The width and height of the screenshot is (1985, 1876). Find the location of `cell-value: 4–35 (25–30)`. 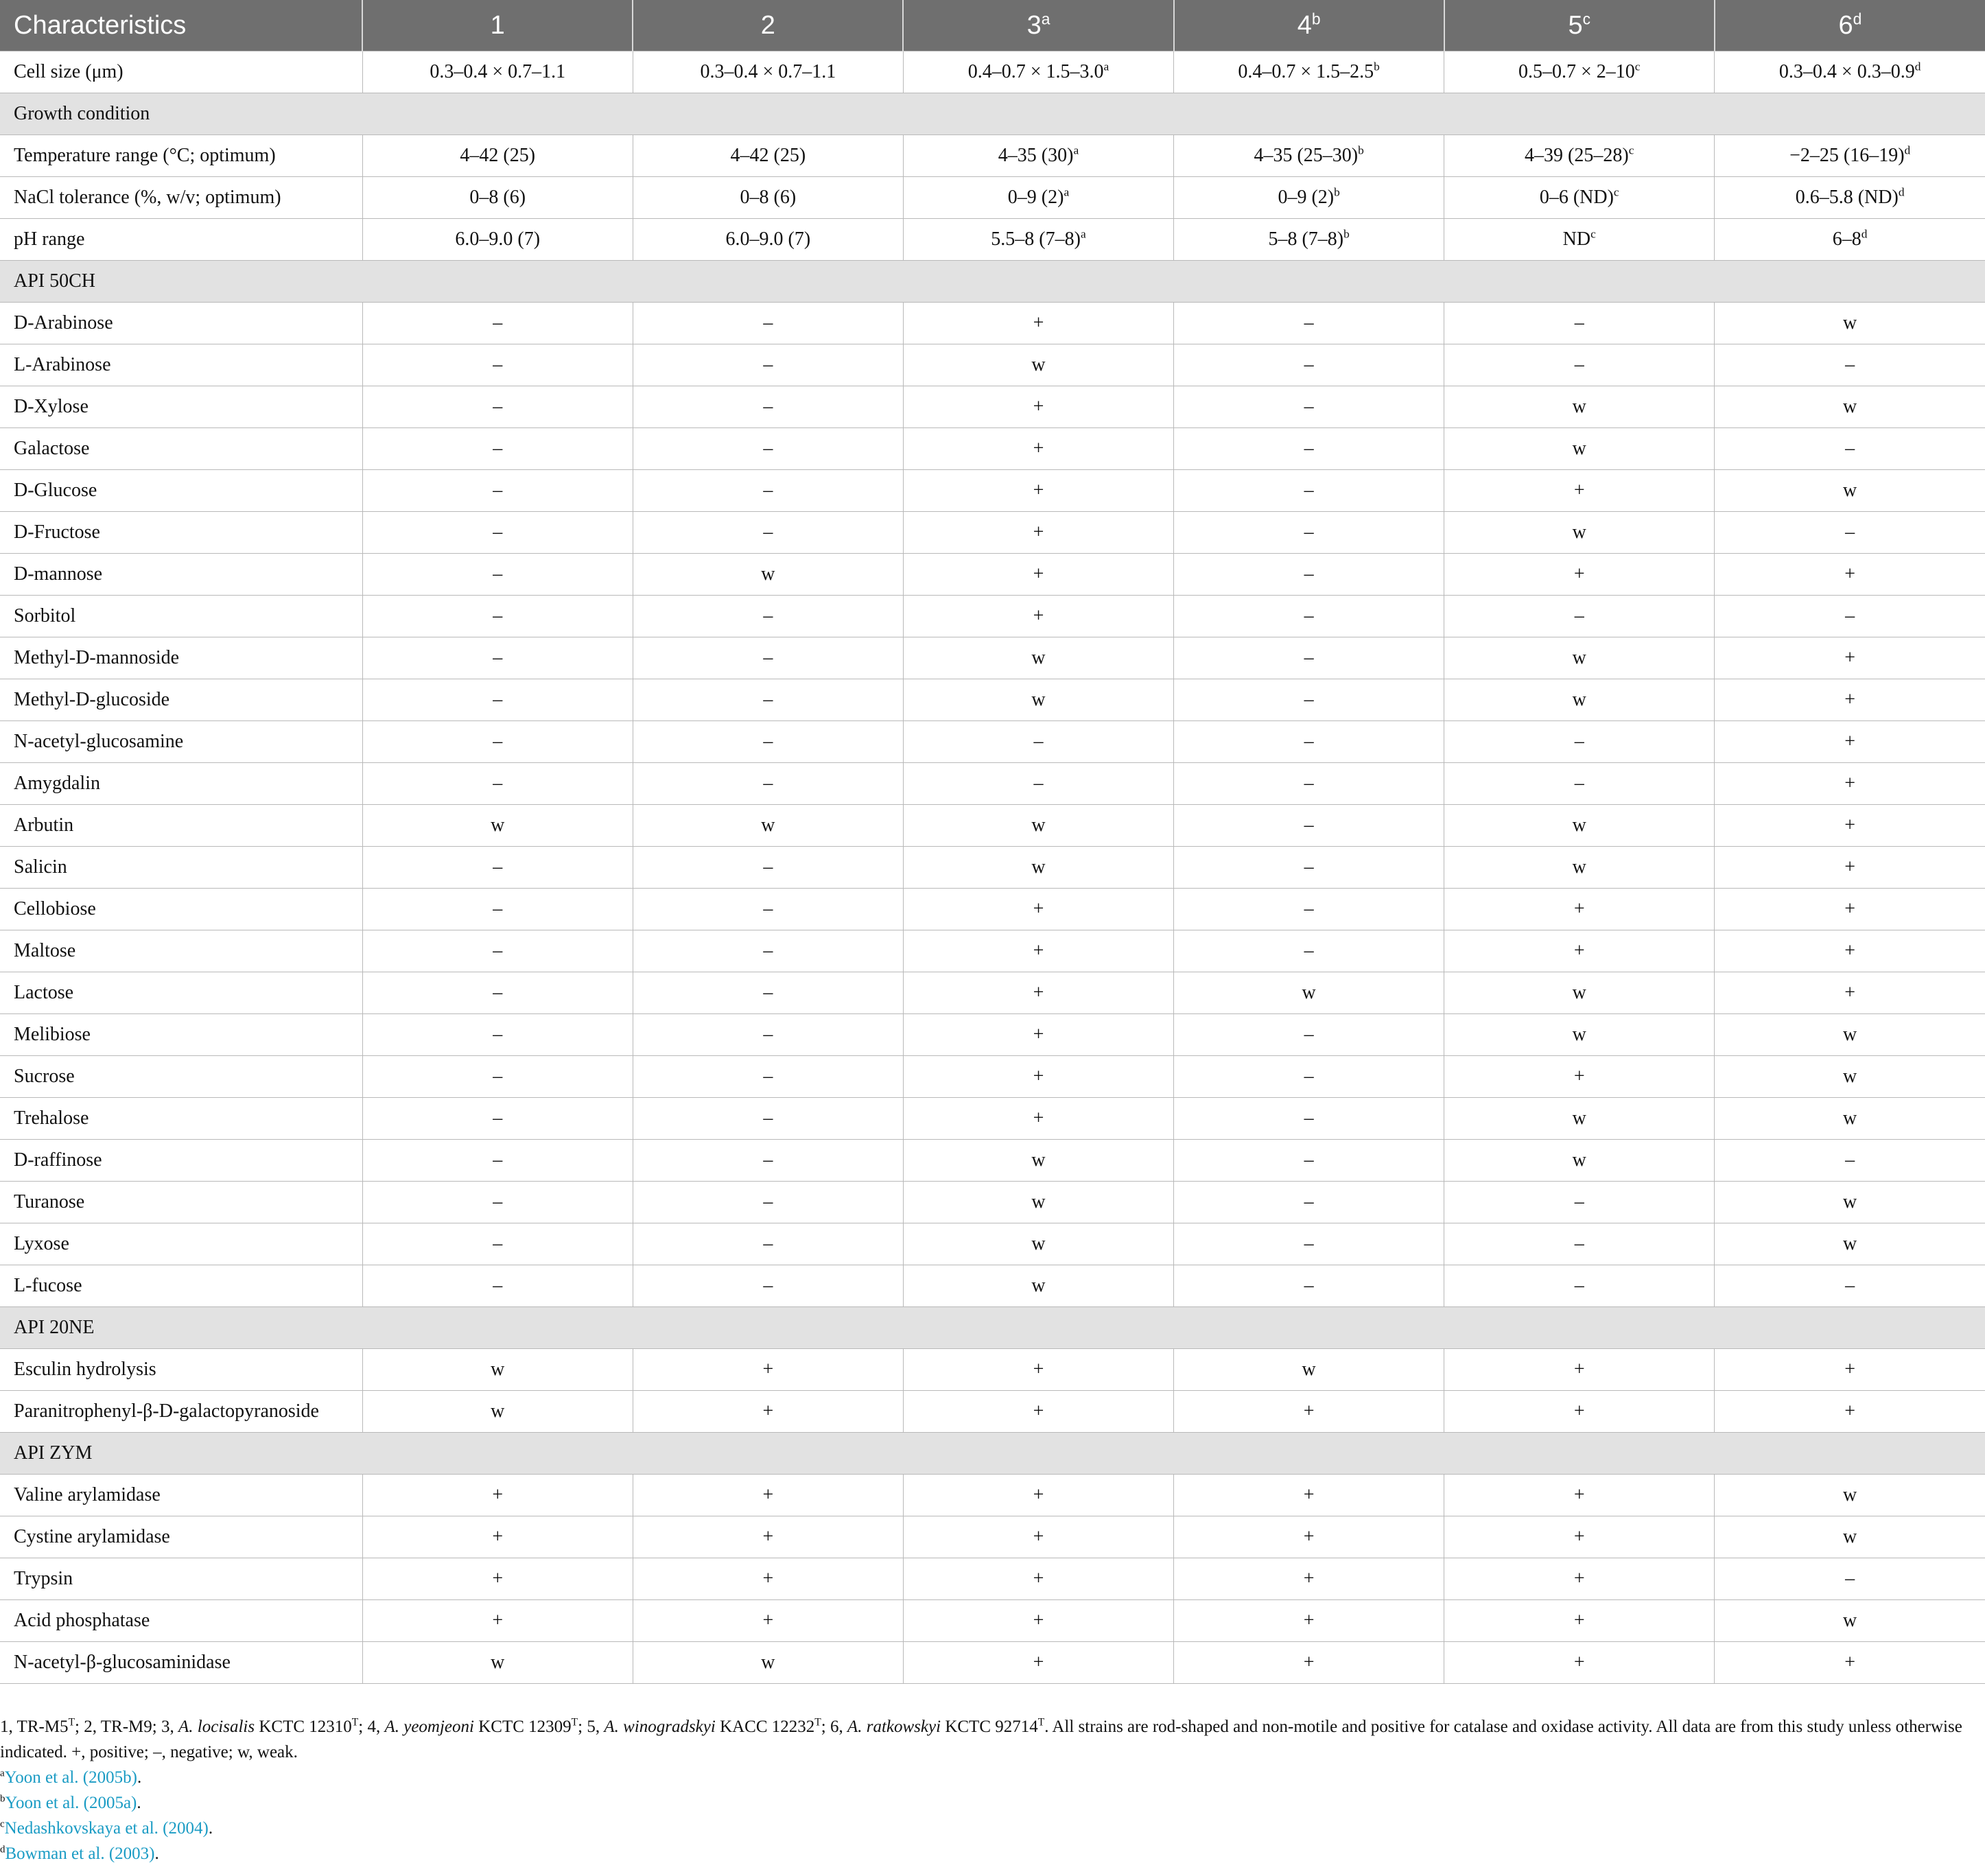

cell-value: 4–35 (25–30) is located at coordinates (1306, 155).